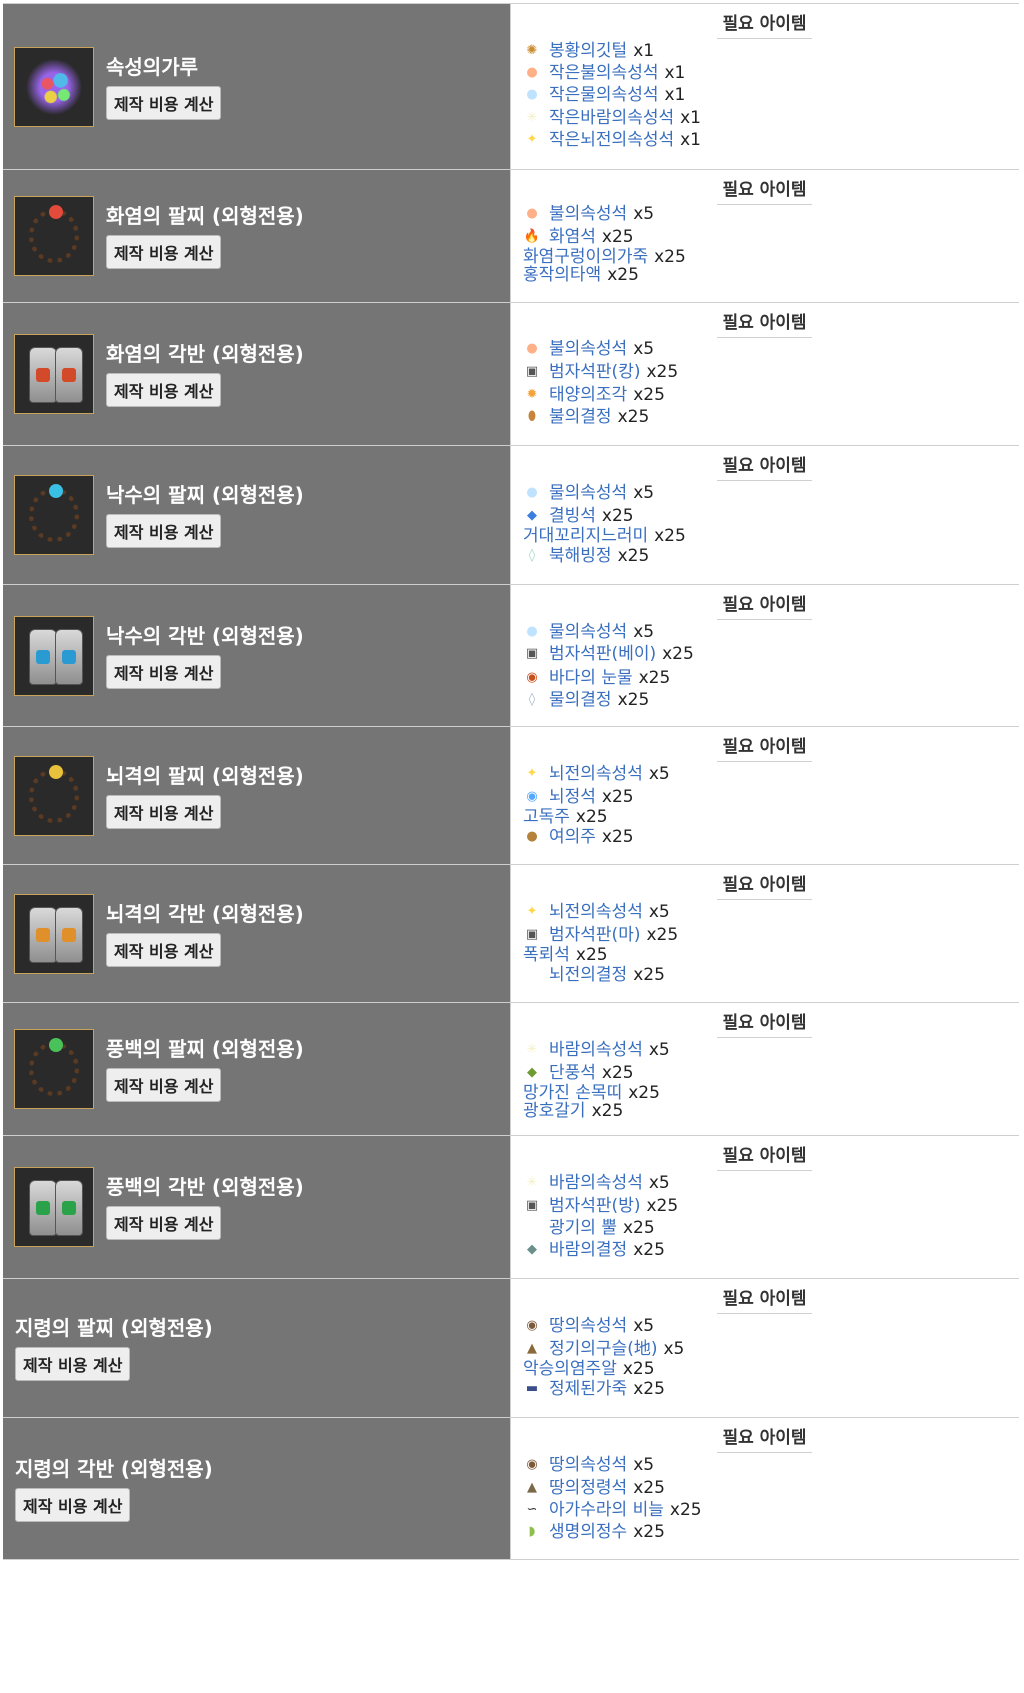 The width and height of the screenshot is (1024, 1693). Describe the element at coordinates (205, 775) in the screenshot. I see `item-name: 뇌격의 팔찌 (외형전용)` at that location.